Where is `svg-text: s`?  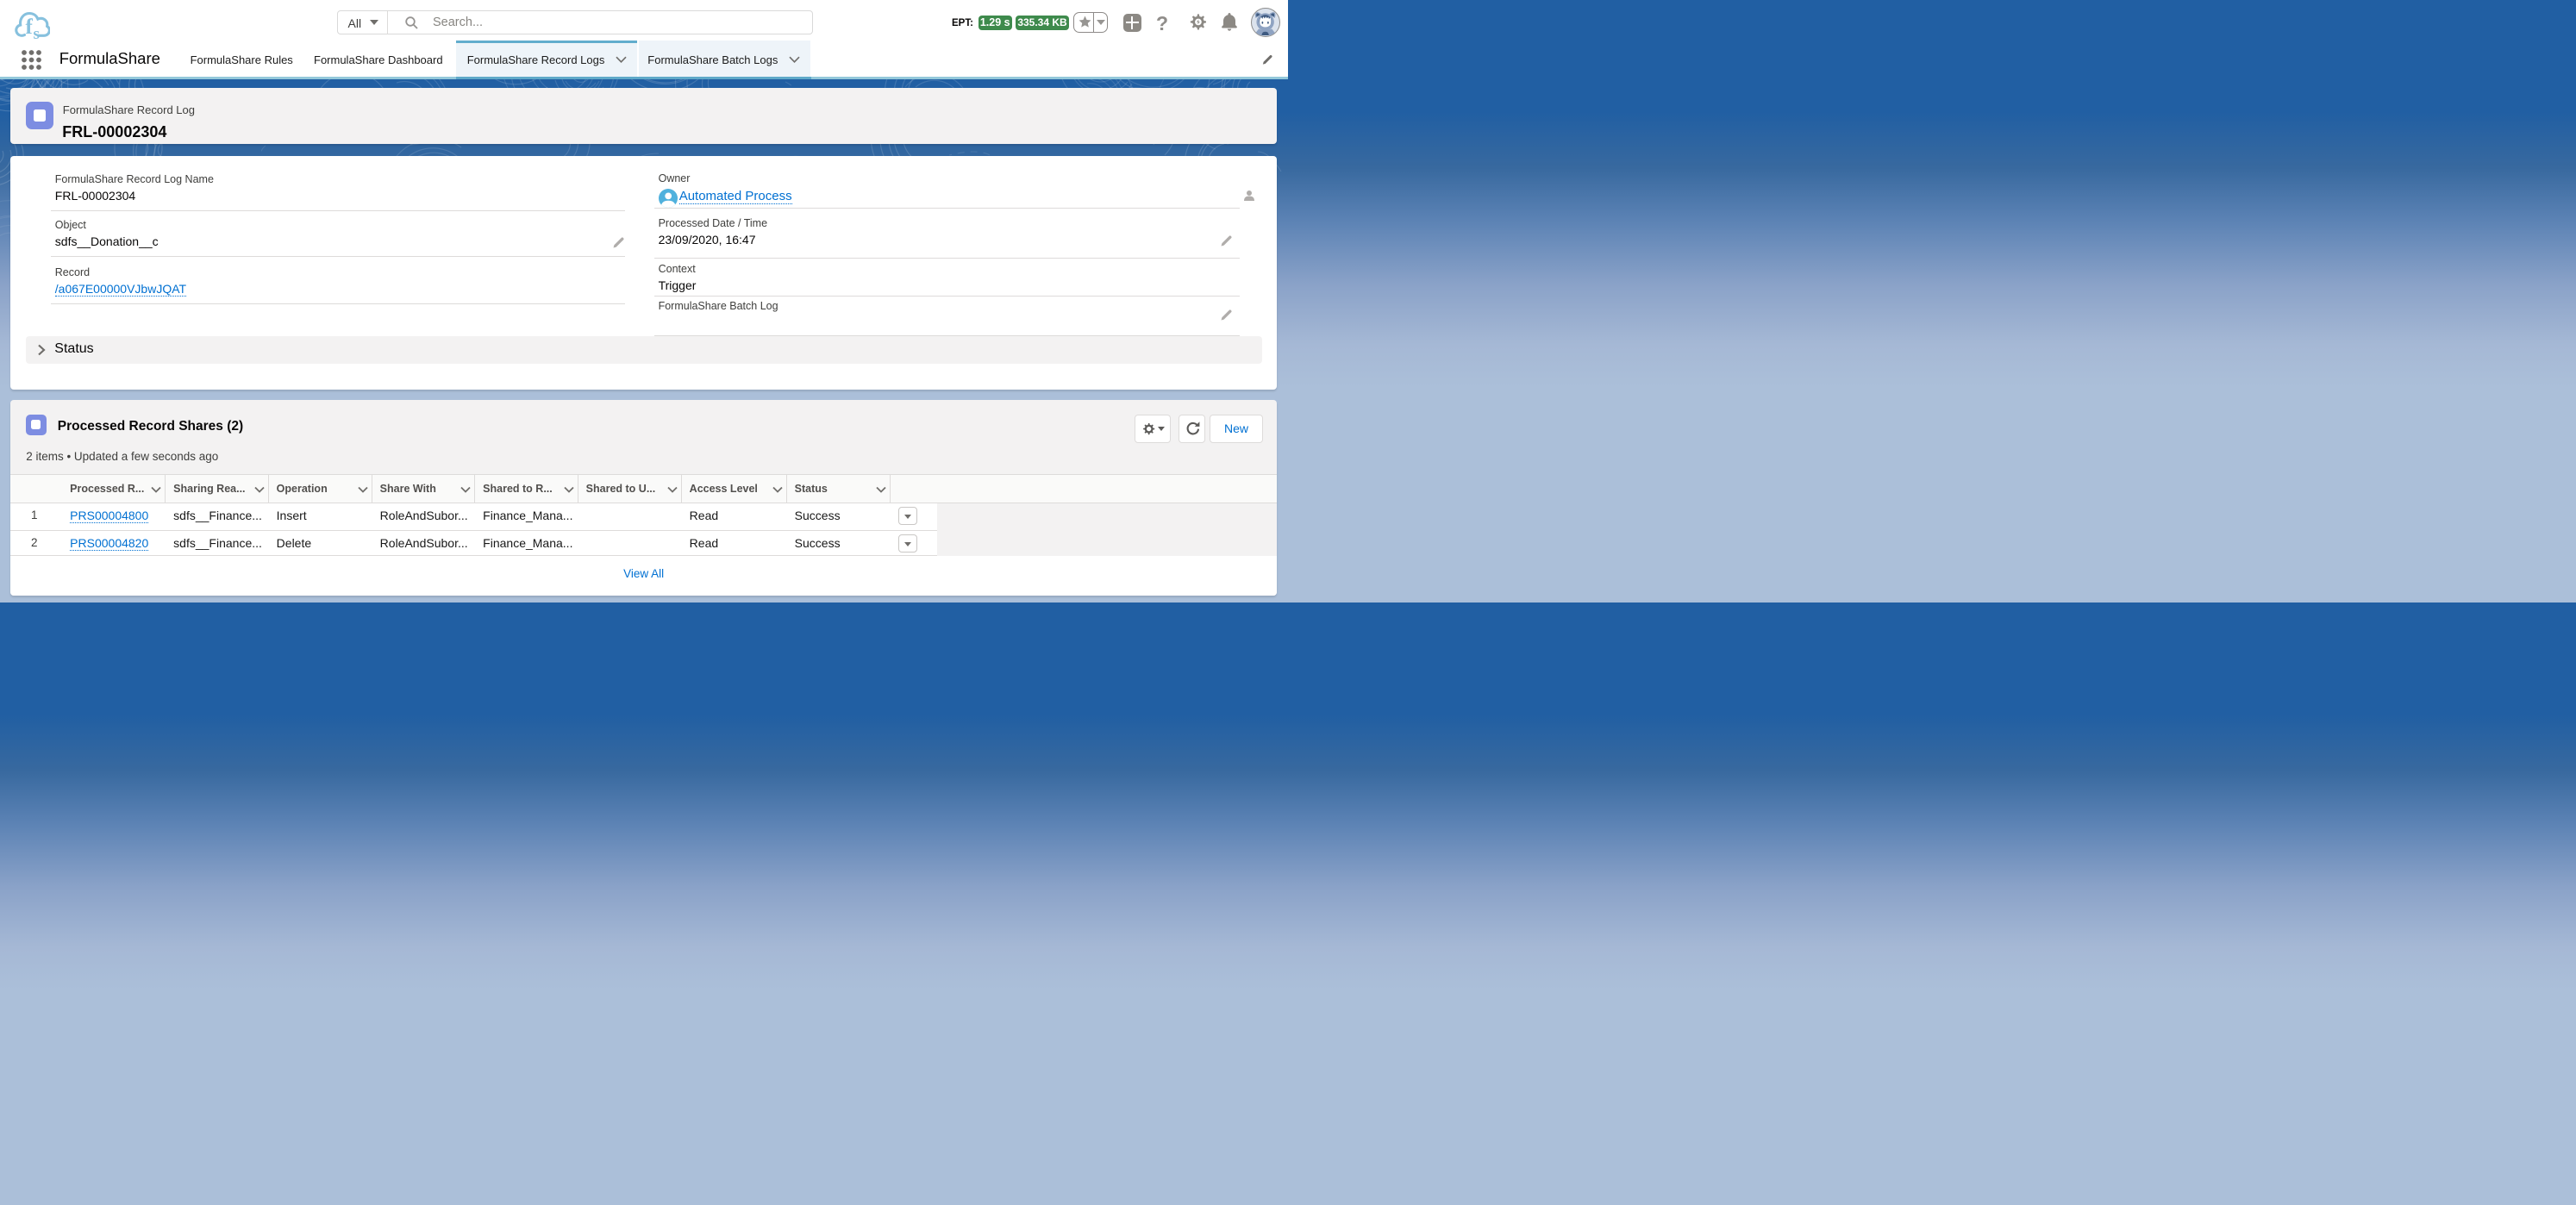
svg-text: s is located at coordinates (37, 33).